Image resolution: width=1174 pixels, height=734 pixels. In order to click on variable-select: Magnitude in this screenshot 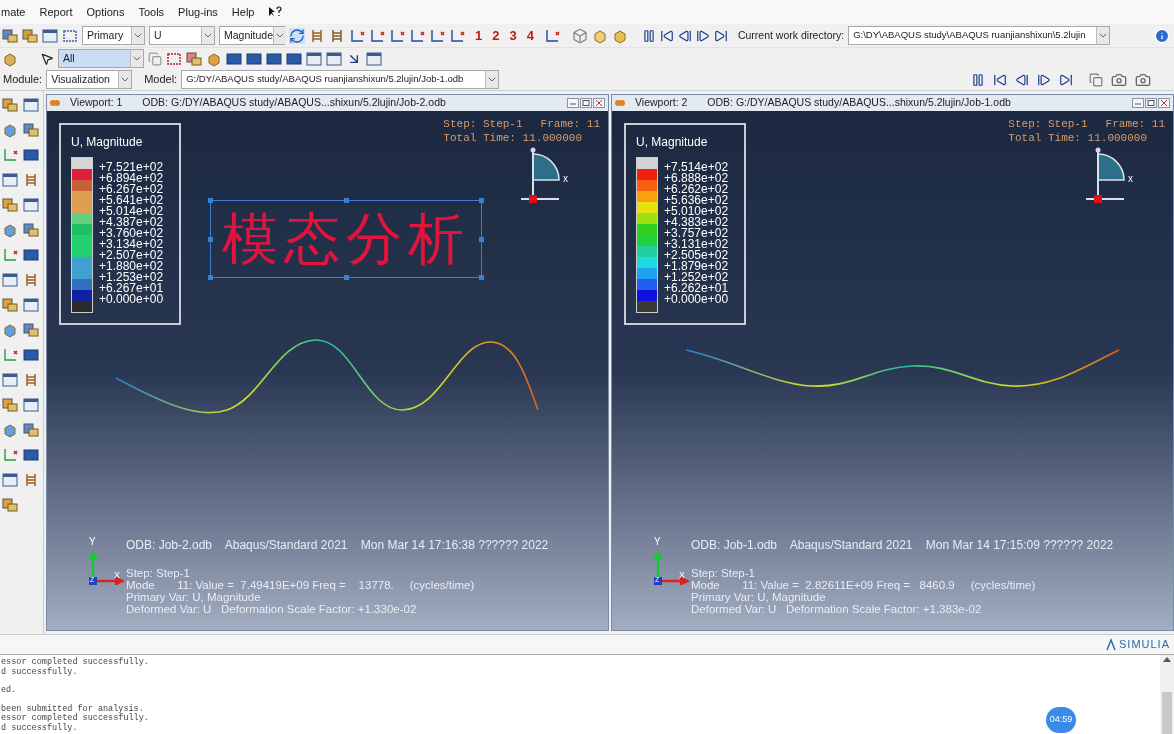, I will do `click(252, 35)`.